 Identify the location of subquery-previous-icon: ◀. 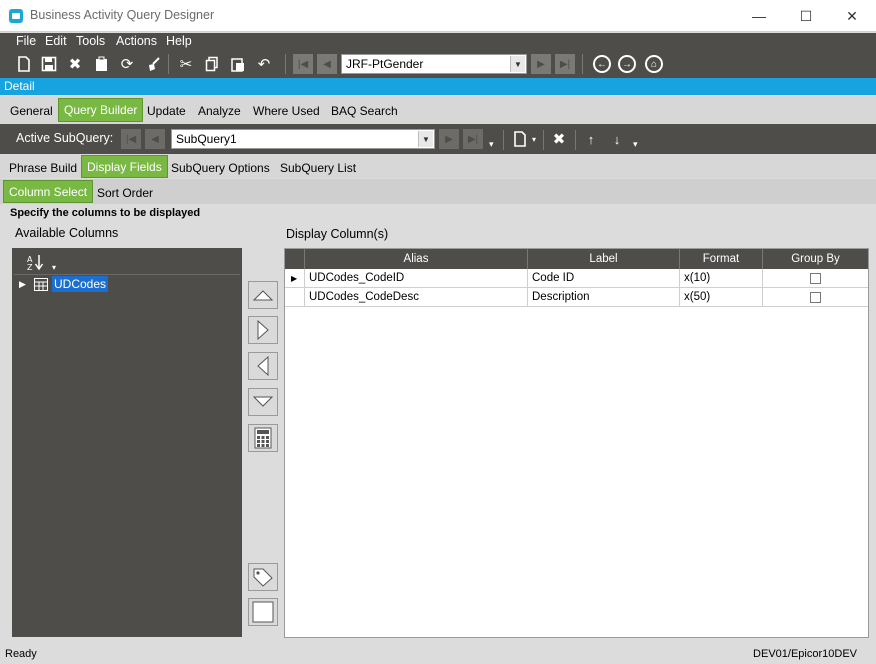
(155, 139).